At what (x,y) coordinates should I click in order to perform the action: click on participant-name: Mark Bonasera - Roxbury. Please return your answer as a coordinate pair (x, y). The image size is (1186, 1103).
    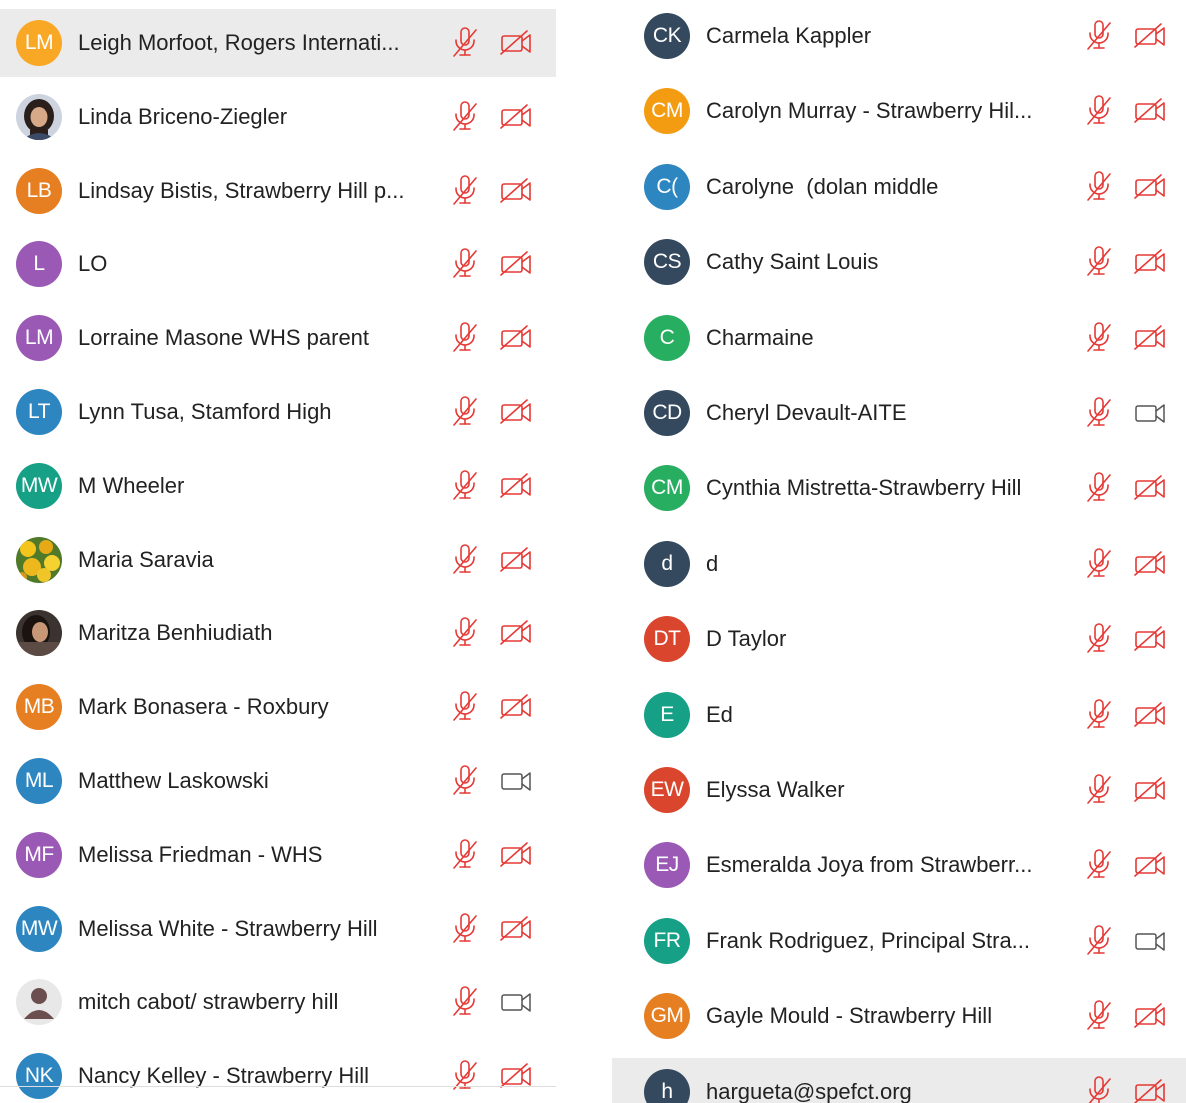
    Looking at the image, I should click on (203, 707).